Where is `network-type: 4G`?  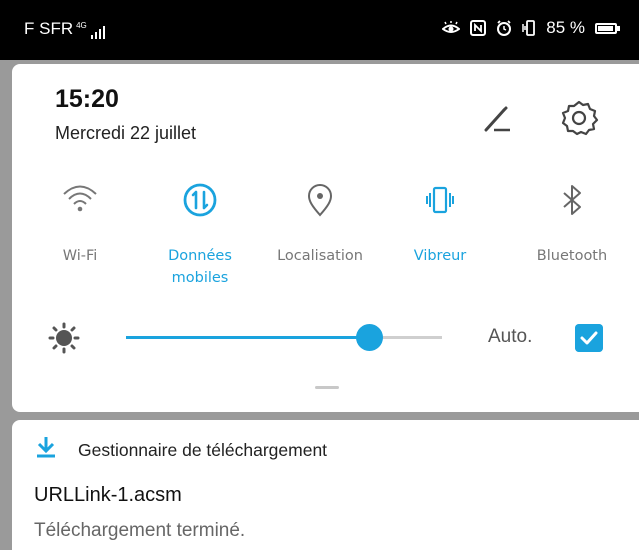
network-type: 4G is located at coordinates (81, 25).